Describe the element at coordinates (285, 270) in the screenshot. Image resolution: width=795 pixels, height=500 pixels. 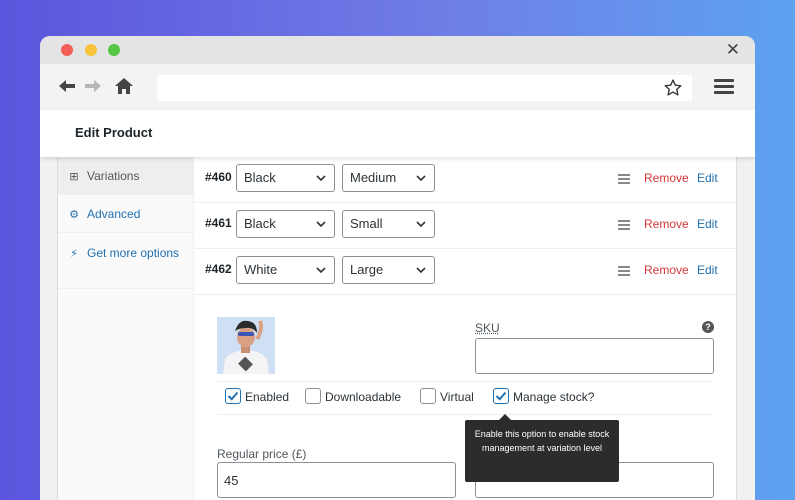
I see `color-select: White` at that location.